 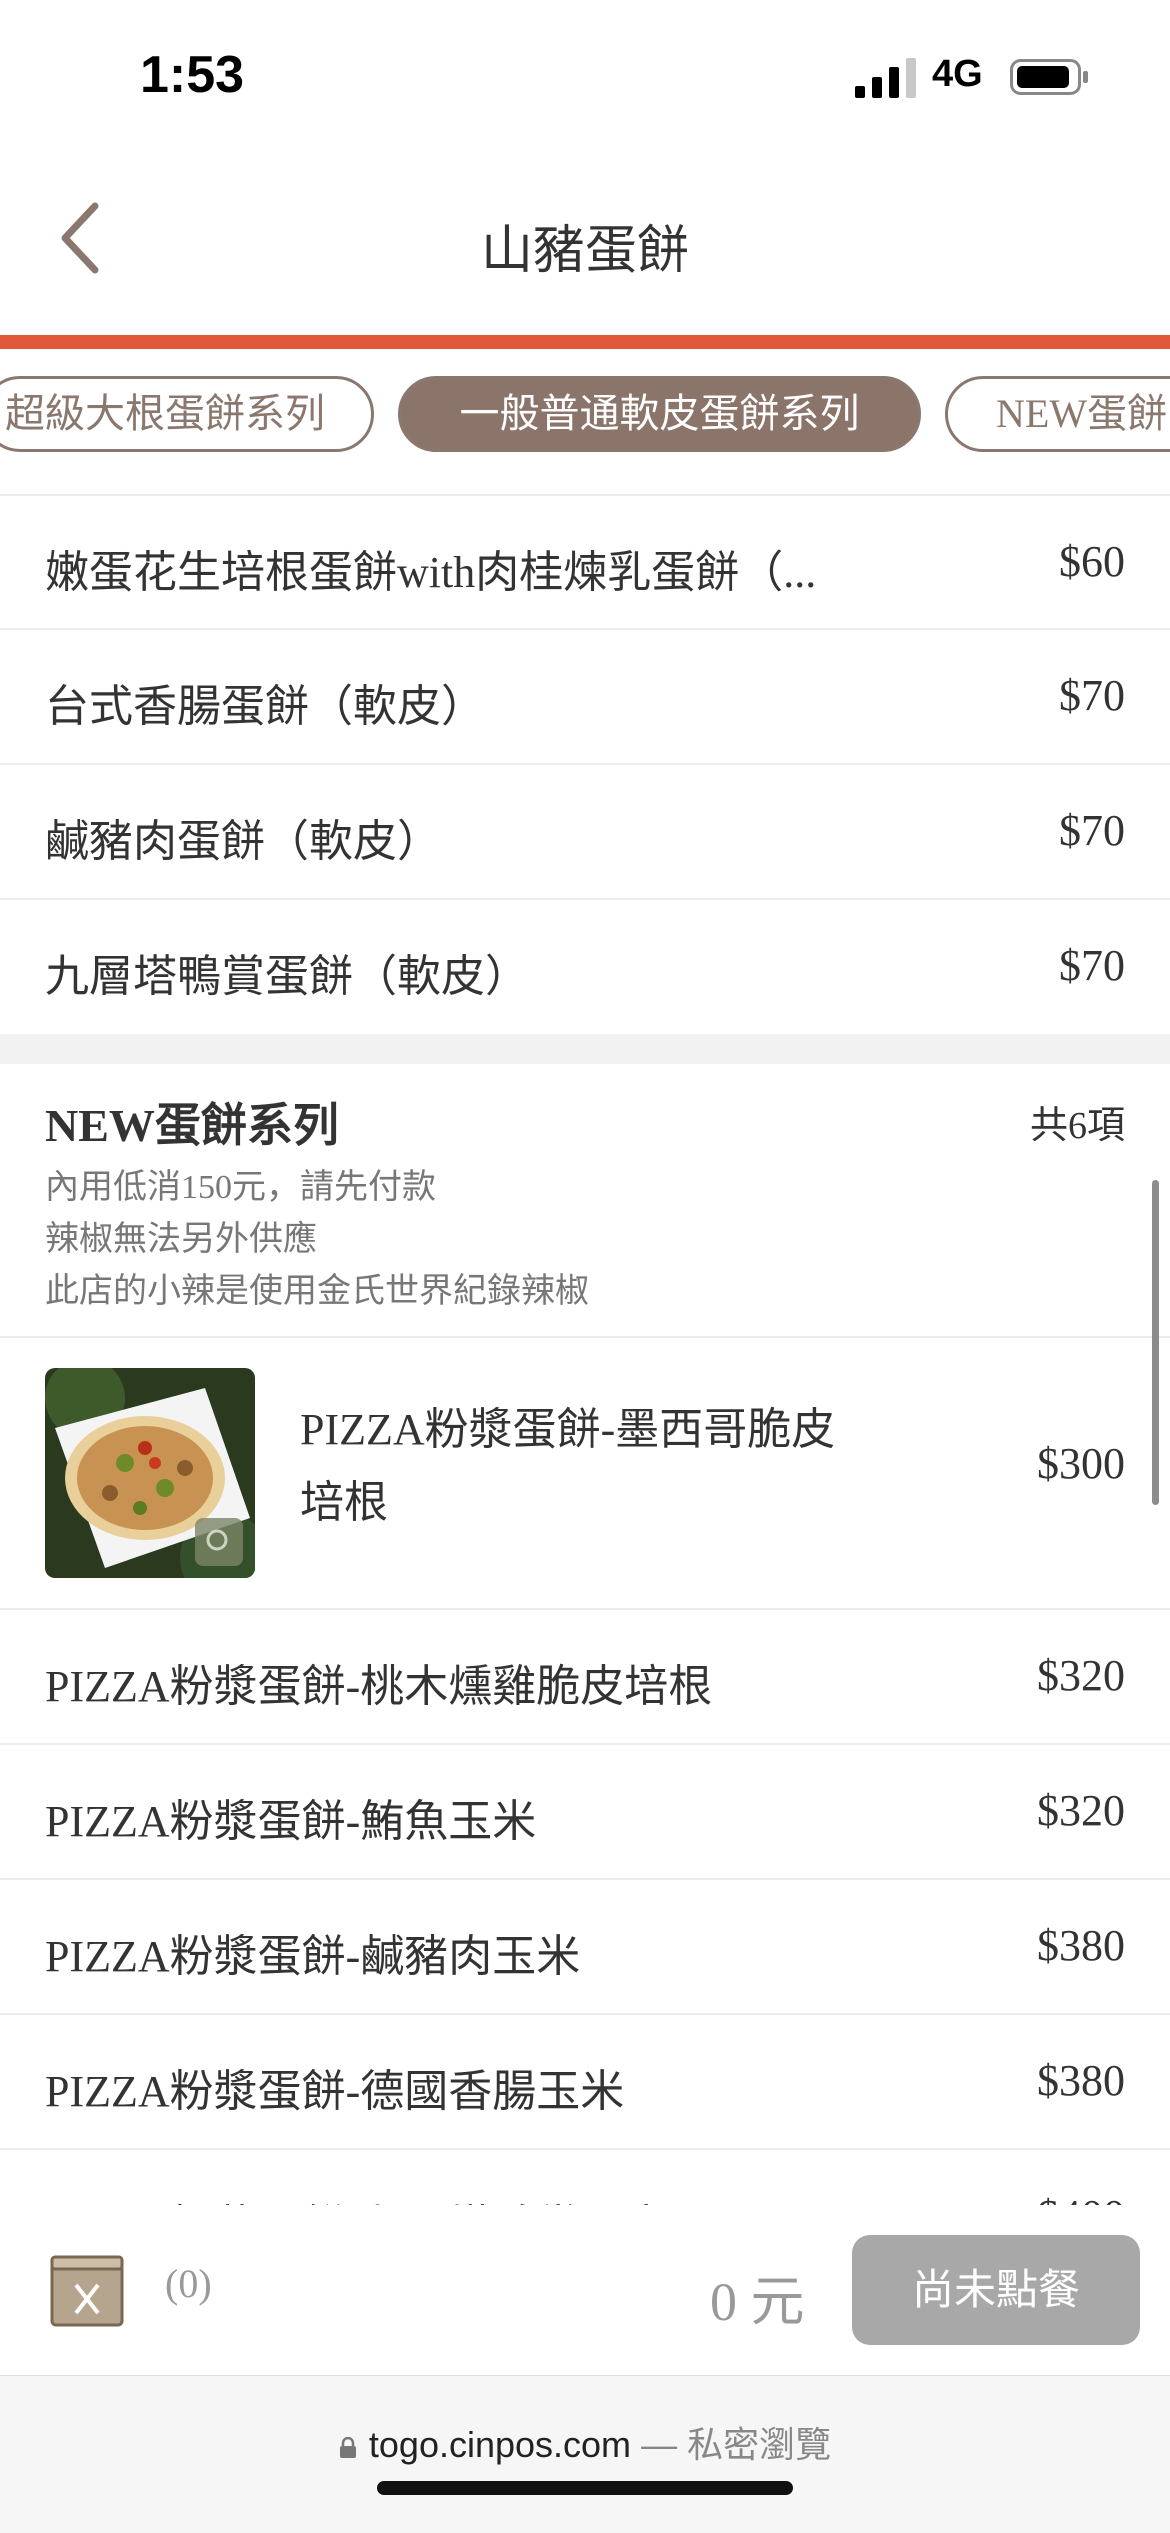 What do you see at coordinates (1077, 1126) in the screenshot?
I see `section-item-count: 共6項` at bounding box center [1077, 1126].